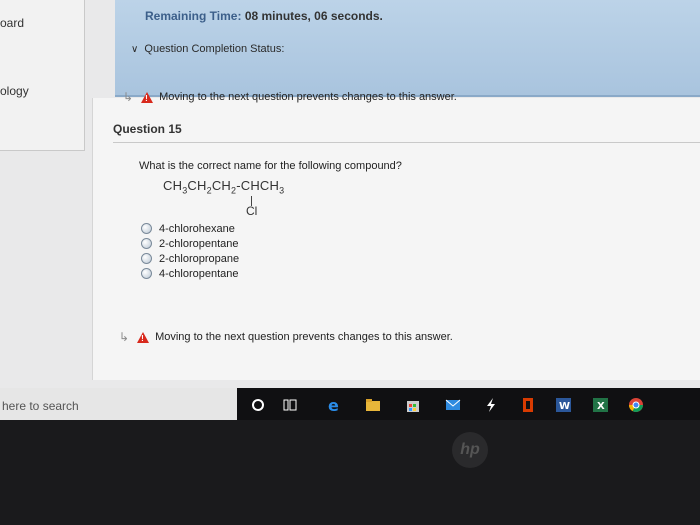  What do you see at coordinates (190, 243) in the screenshot?
I see `answer-option: 2-chloropentane` at bounding box center [190, 243].